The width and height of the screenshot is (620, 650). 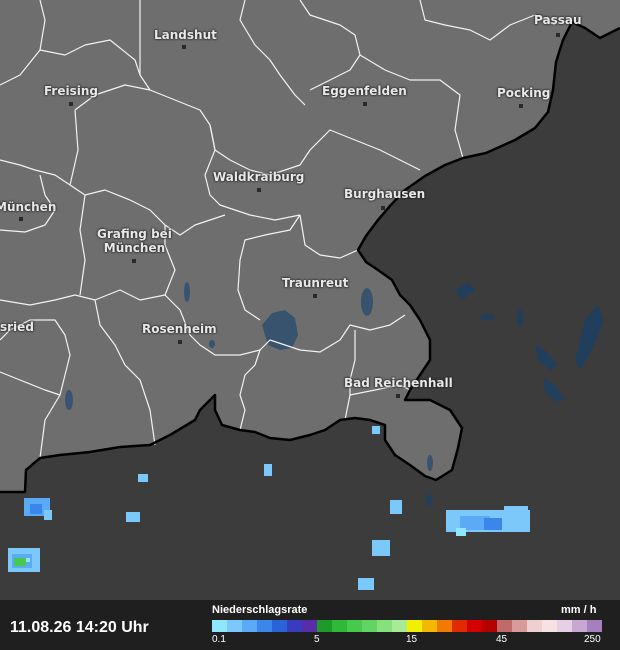 I want to click on city-label-muenchen: München, so click(x=28, y=207).